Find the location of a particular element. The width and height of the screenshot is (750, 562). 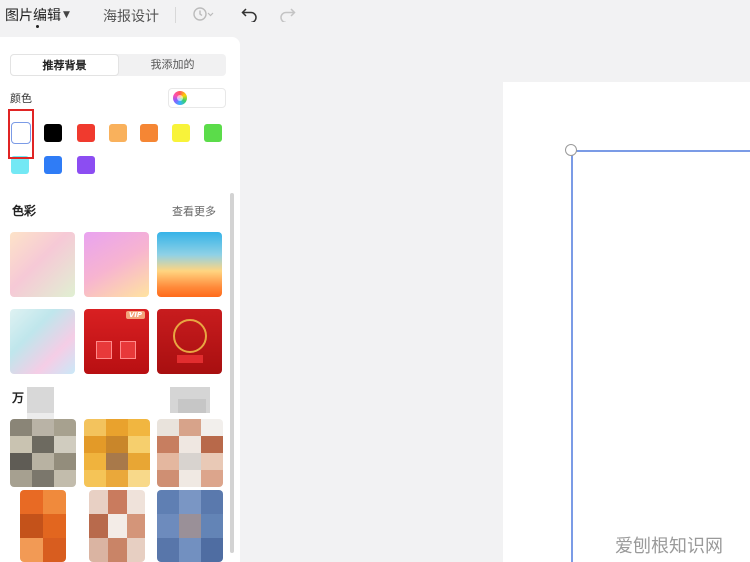

vip-badge: VIP is located at coordinates (135, 315).